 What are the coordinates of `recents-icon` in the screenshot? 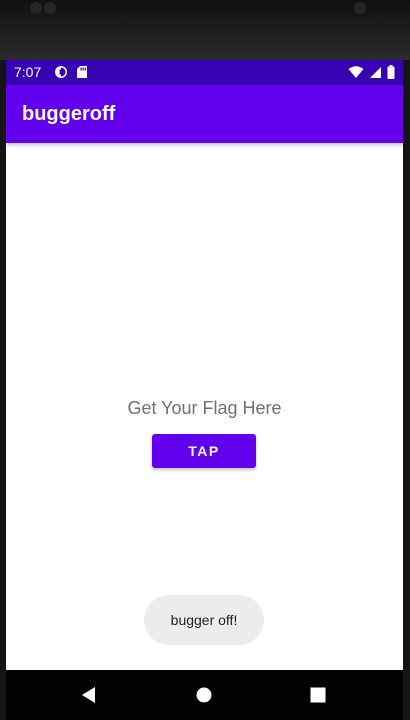 It's located at (318, 695).